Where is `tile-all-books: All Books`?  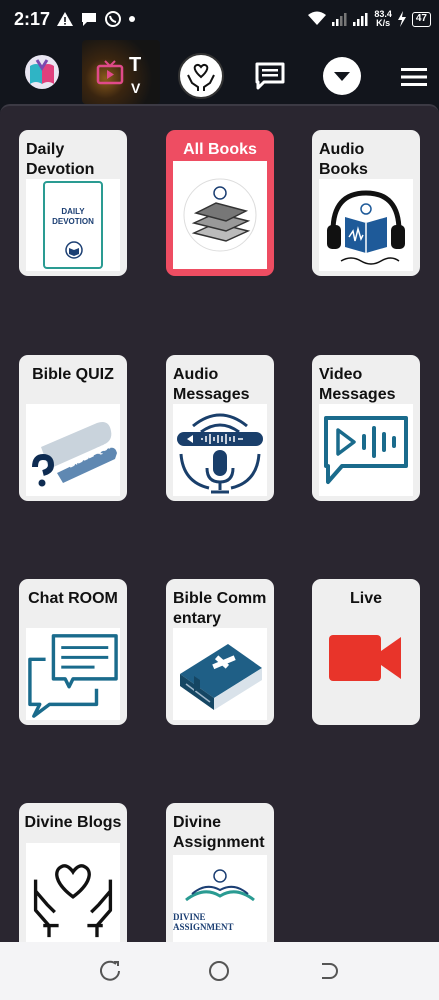
tile-all-books: All Books is located at coordinates (220, 203).